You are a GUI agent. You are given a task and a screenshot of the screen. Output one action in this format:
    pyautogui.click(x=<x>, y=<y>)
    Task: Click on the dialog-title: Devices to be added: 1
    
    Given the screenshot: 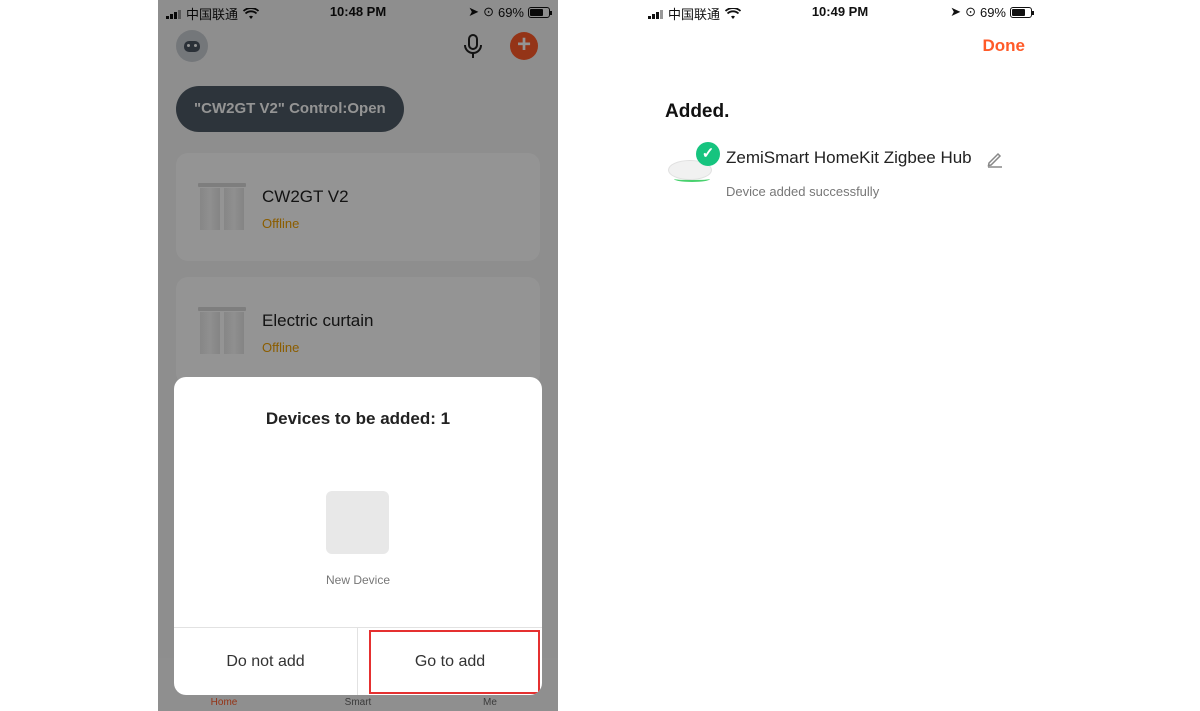 What is the action you would take?
    pyautogui.click(x=358, y=418)
    